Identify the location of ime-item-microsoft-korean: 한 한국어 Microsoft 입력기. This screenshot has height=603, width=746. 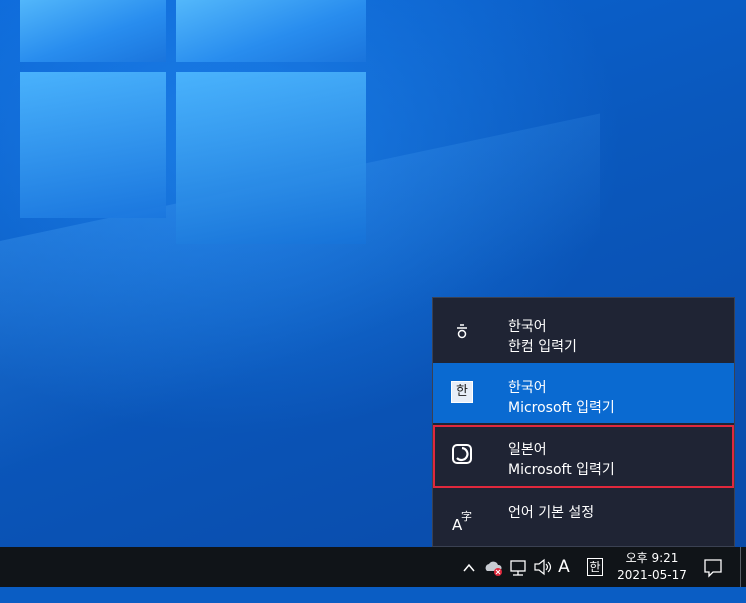
(583, 393).